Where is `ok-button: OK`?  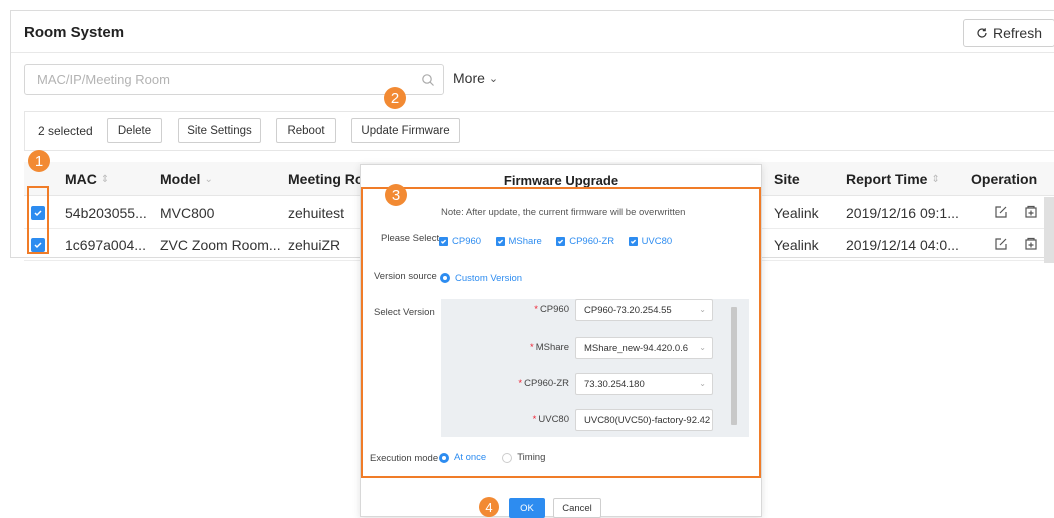
ok-button: OK is located at coordinates (527, 508).